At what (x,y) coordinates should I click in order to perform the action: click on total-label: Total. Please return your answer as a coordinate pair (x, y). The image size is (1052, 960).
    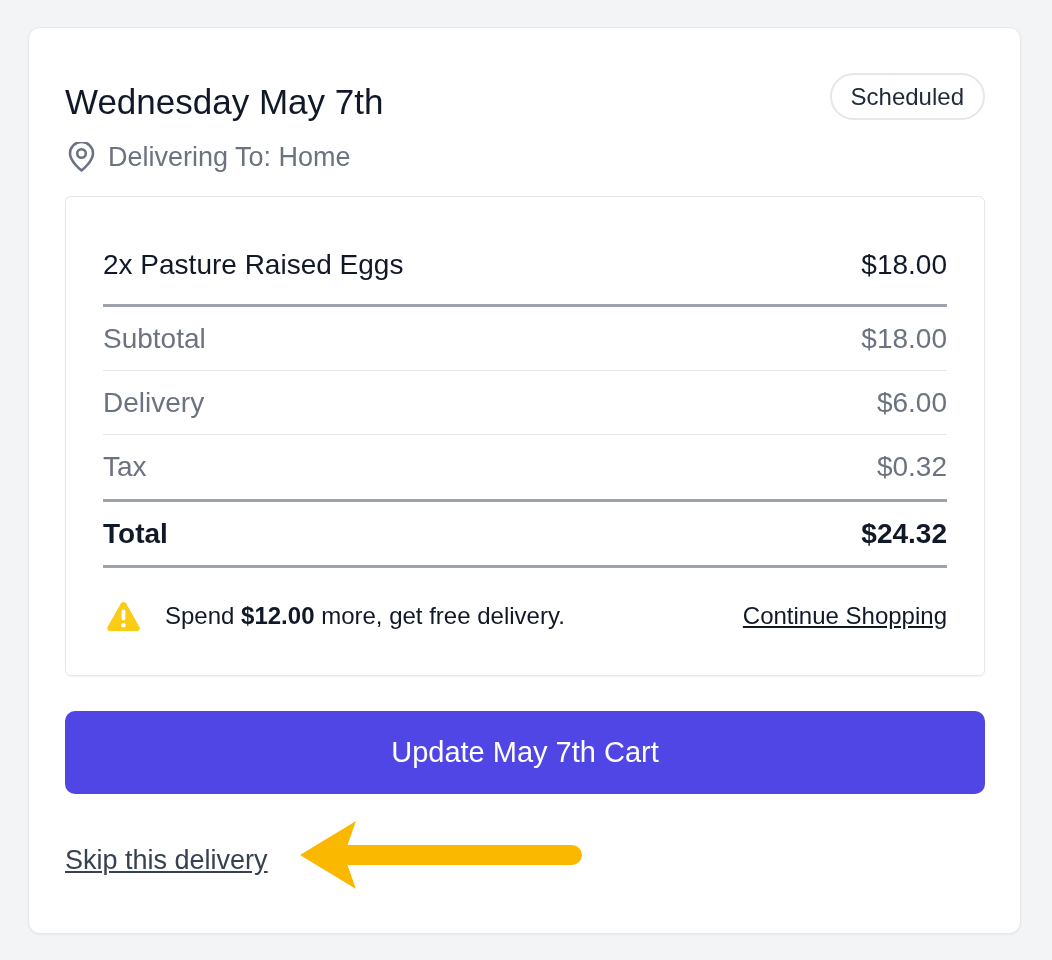
    Looking at the image, I should click on (135, 534).